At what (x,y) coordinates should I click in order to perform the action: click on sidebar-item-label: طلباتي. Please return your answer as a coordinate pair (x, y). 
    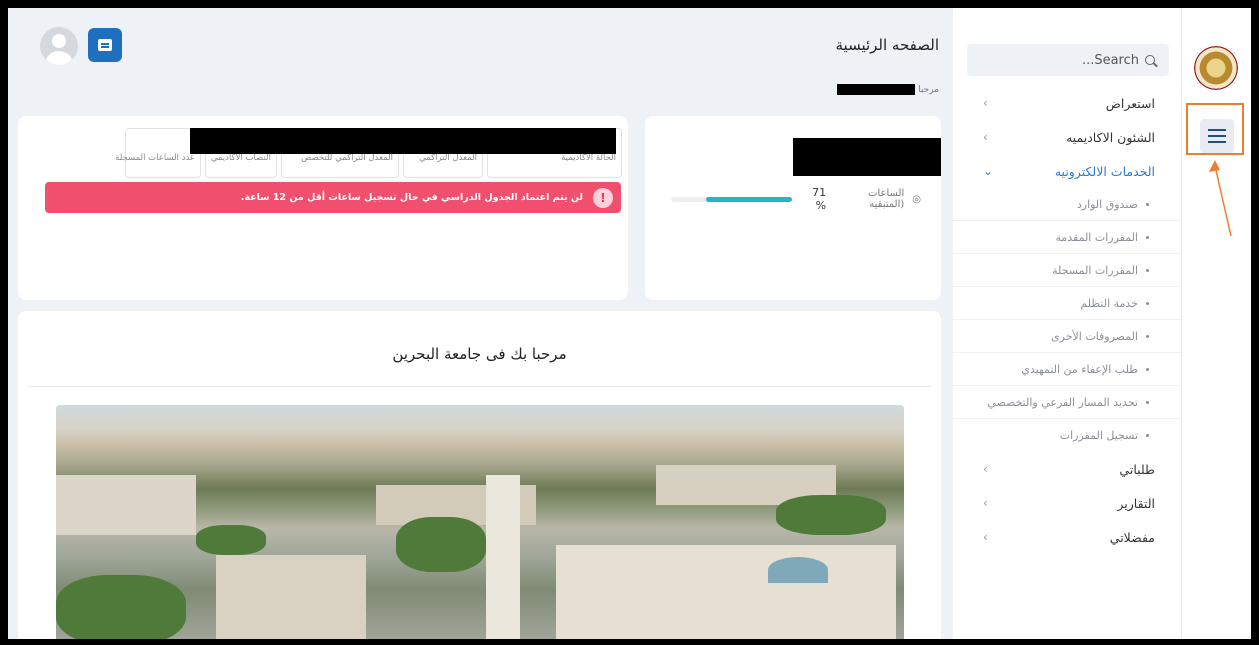
    Looking at the image, I should click on (1137, 469).